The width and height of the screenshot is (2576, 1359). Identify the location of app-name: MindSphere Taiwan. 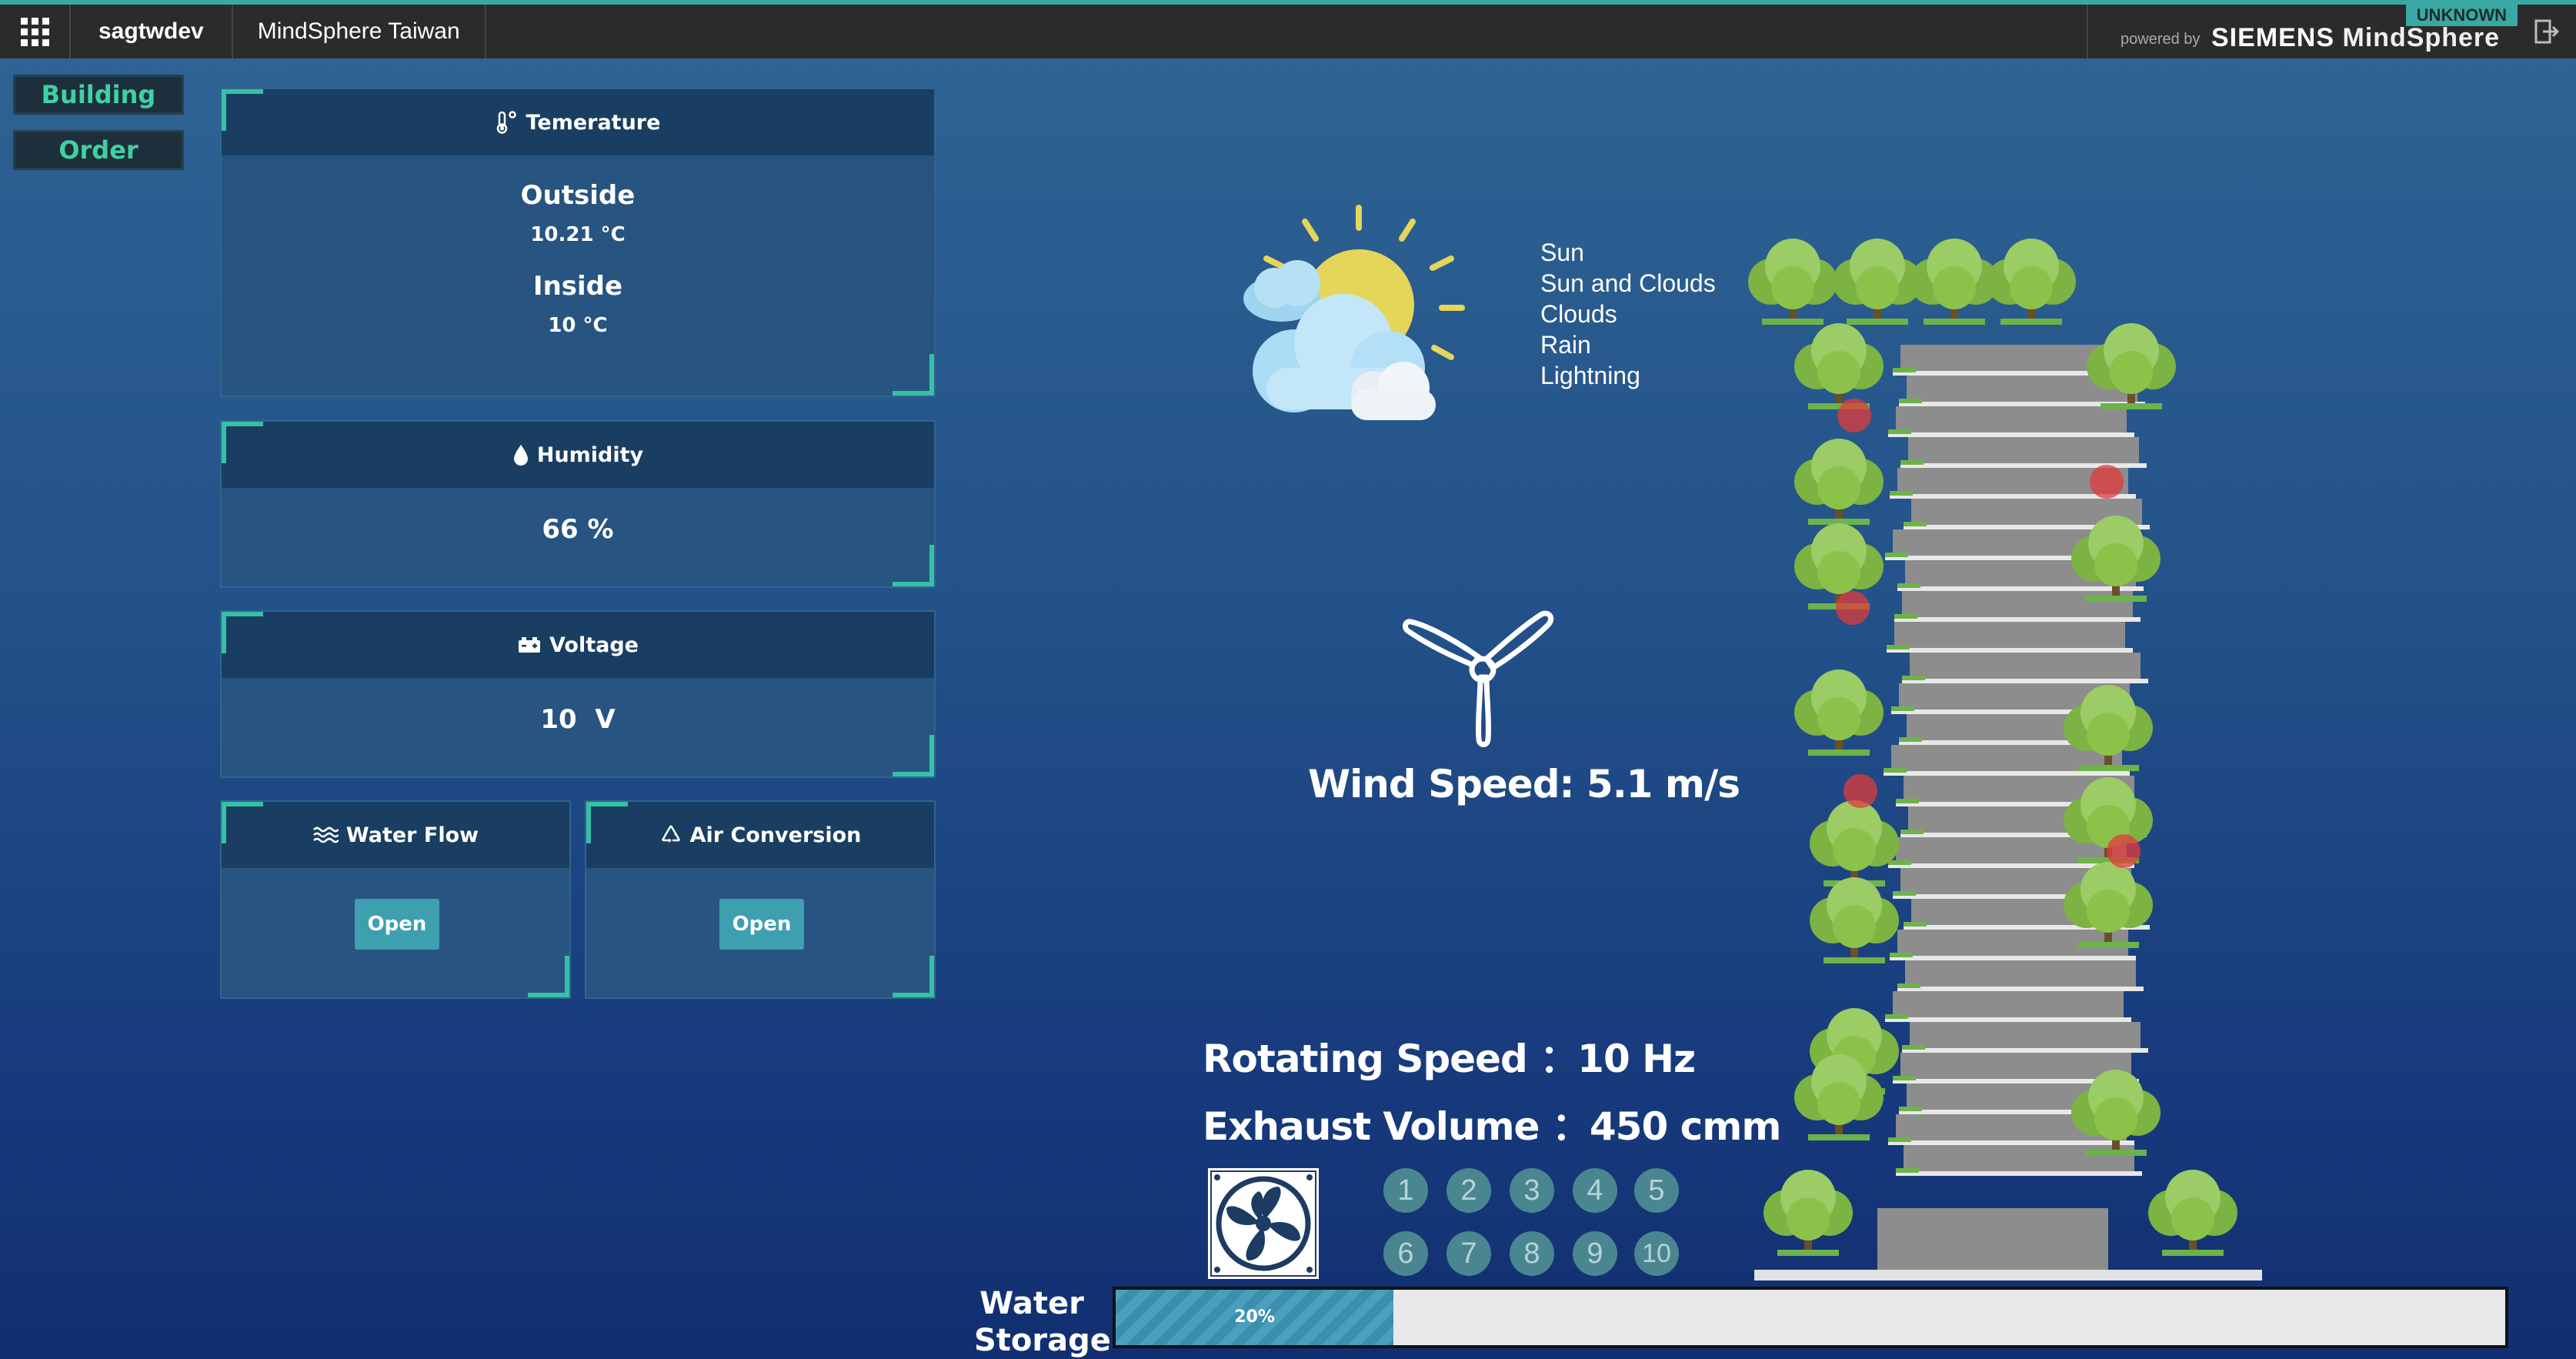
(360, 32).